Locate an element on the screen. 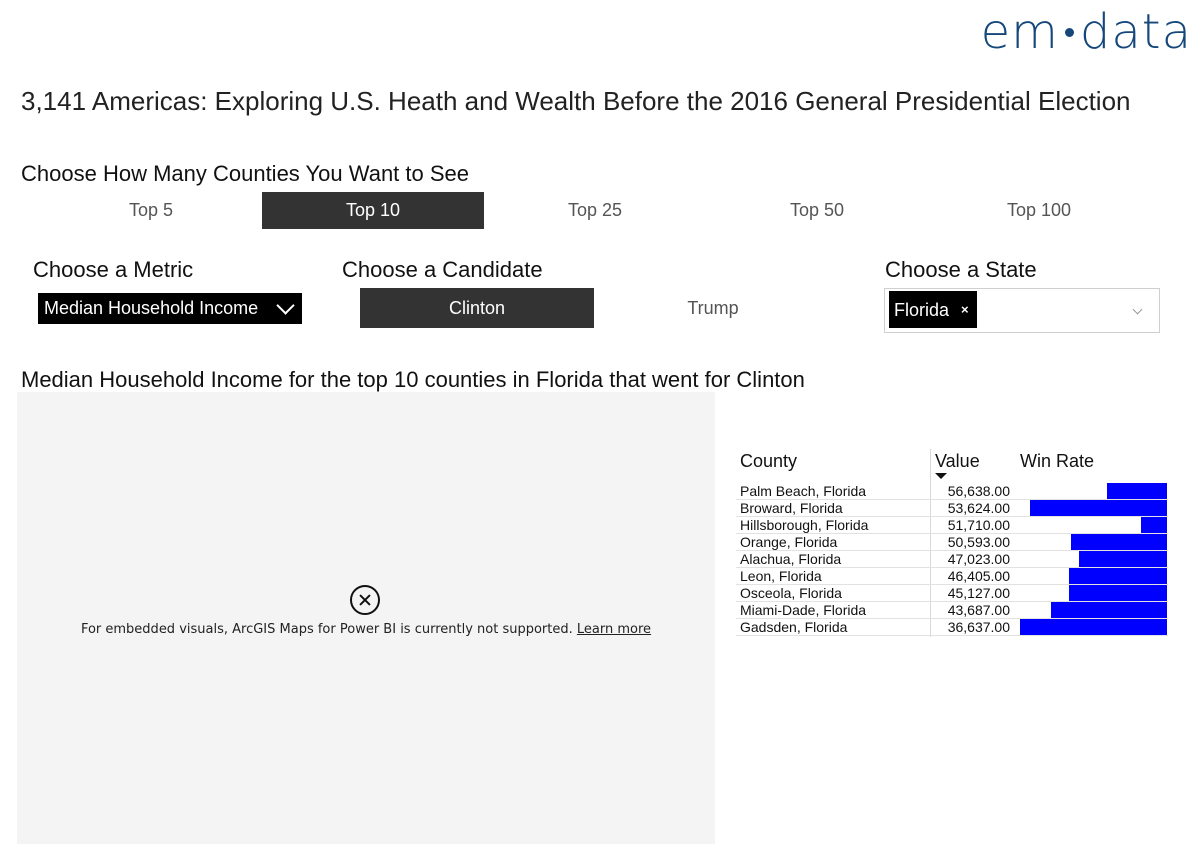  count-option-top-25: Top 25 is located at coordinates (595, 210).